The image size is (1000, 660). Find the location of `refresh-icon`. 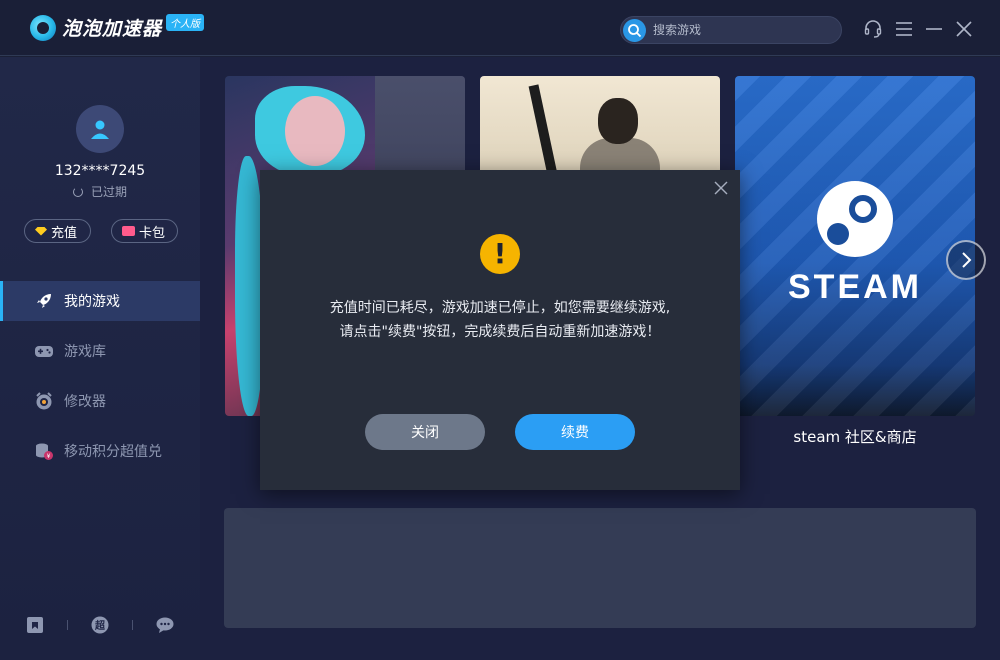

refresh-icon is located at coordinates (77, 192).